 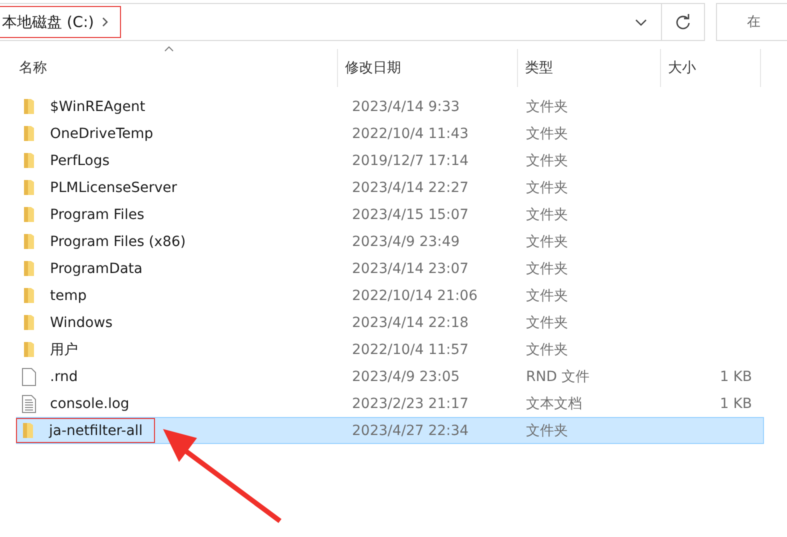 What do you see at coordinates (64, 376) in the screenshot?
I see `file-name: .rnd` at bounding box center [64, 376].